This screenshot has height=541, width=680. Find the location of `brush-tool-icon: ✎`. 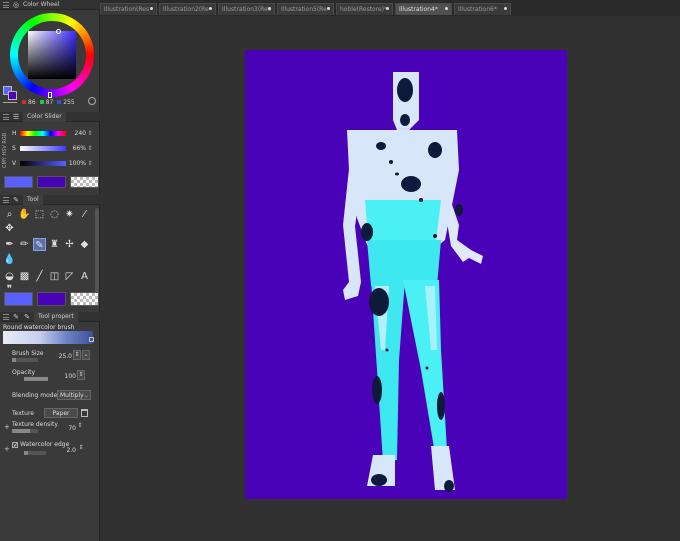

brush-tool-icon: ✎ is located at coordinates (39, 244).